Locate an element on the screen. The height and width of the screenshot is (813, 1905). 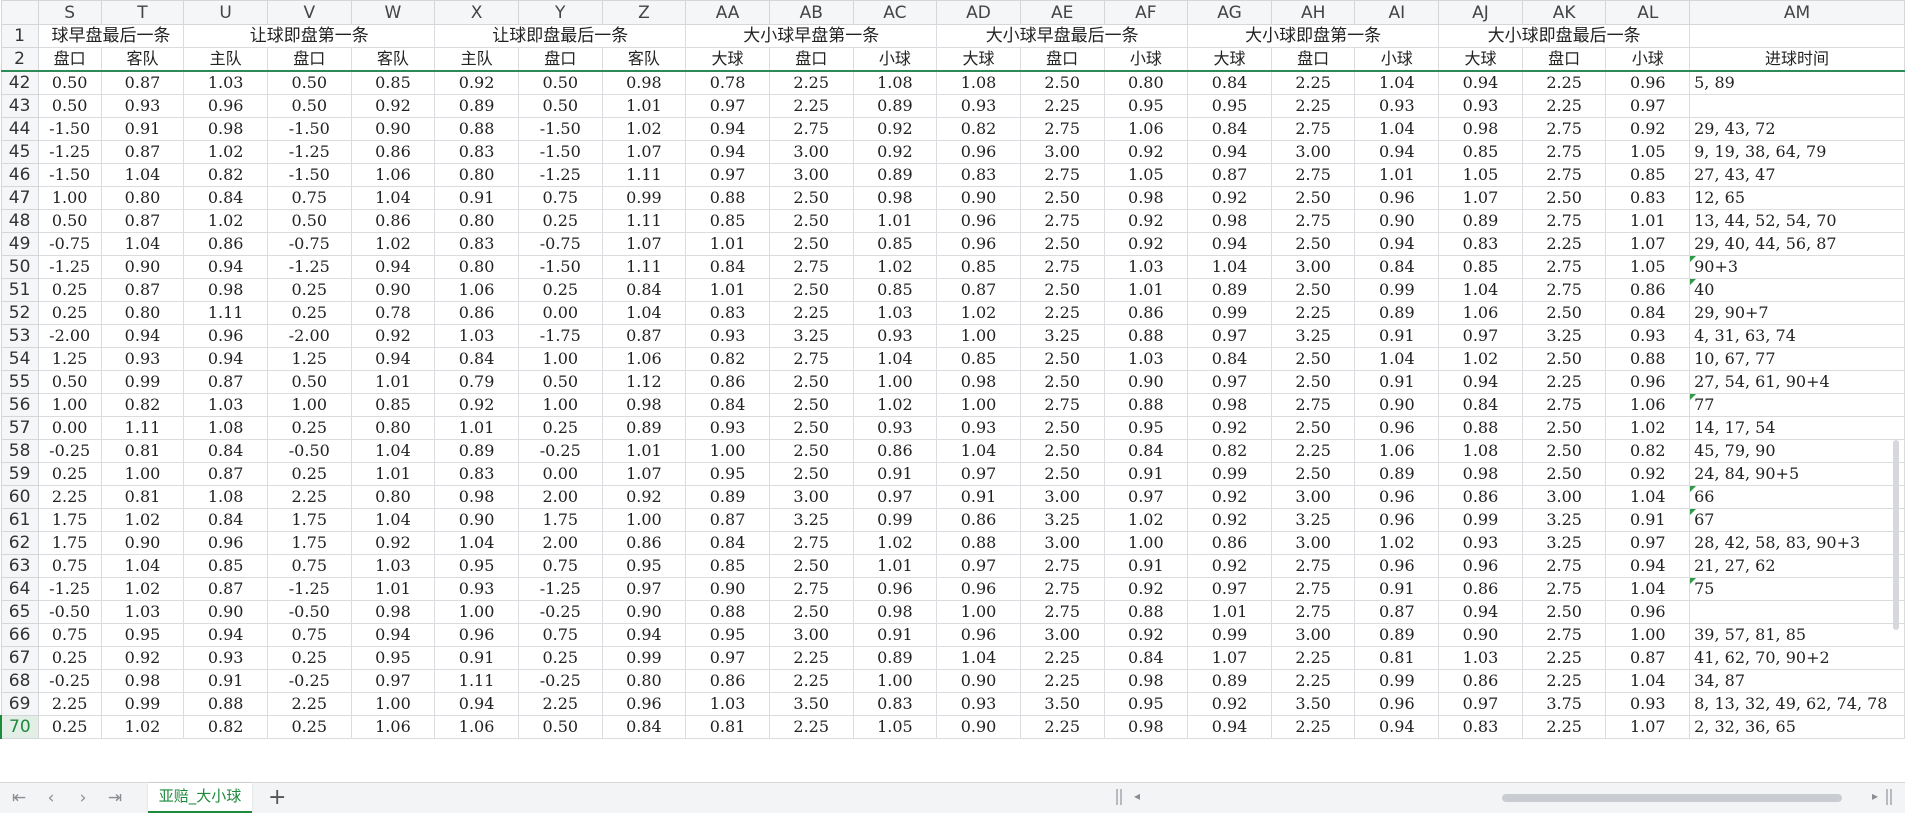
data-cell: -1.50 is located at coordinates (69, 175).